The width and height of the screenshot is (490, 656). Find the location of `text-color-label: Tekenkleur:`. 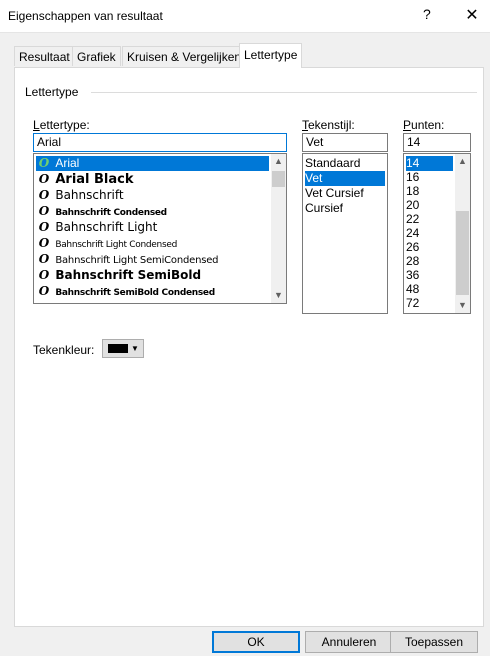

text-color-label: Tekenkleur: is located at coordinates (64, 350).